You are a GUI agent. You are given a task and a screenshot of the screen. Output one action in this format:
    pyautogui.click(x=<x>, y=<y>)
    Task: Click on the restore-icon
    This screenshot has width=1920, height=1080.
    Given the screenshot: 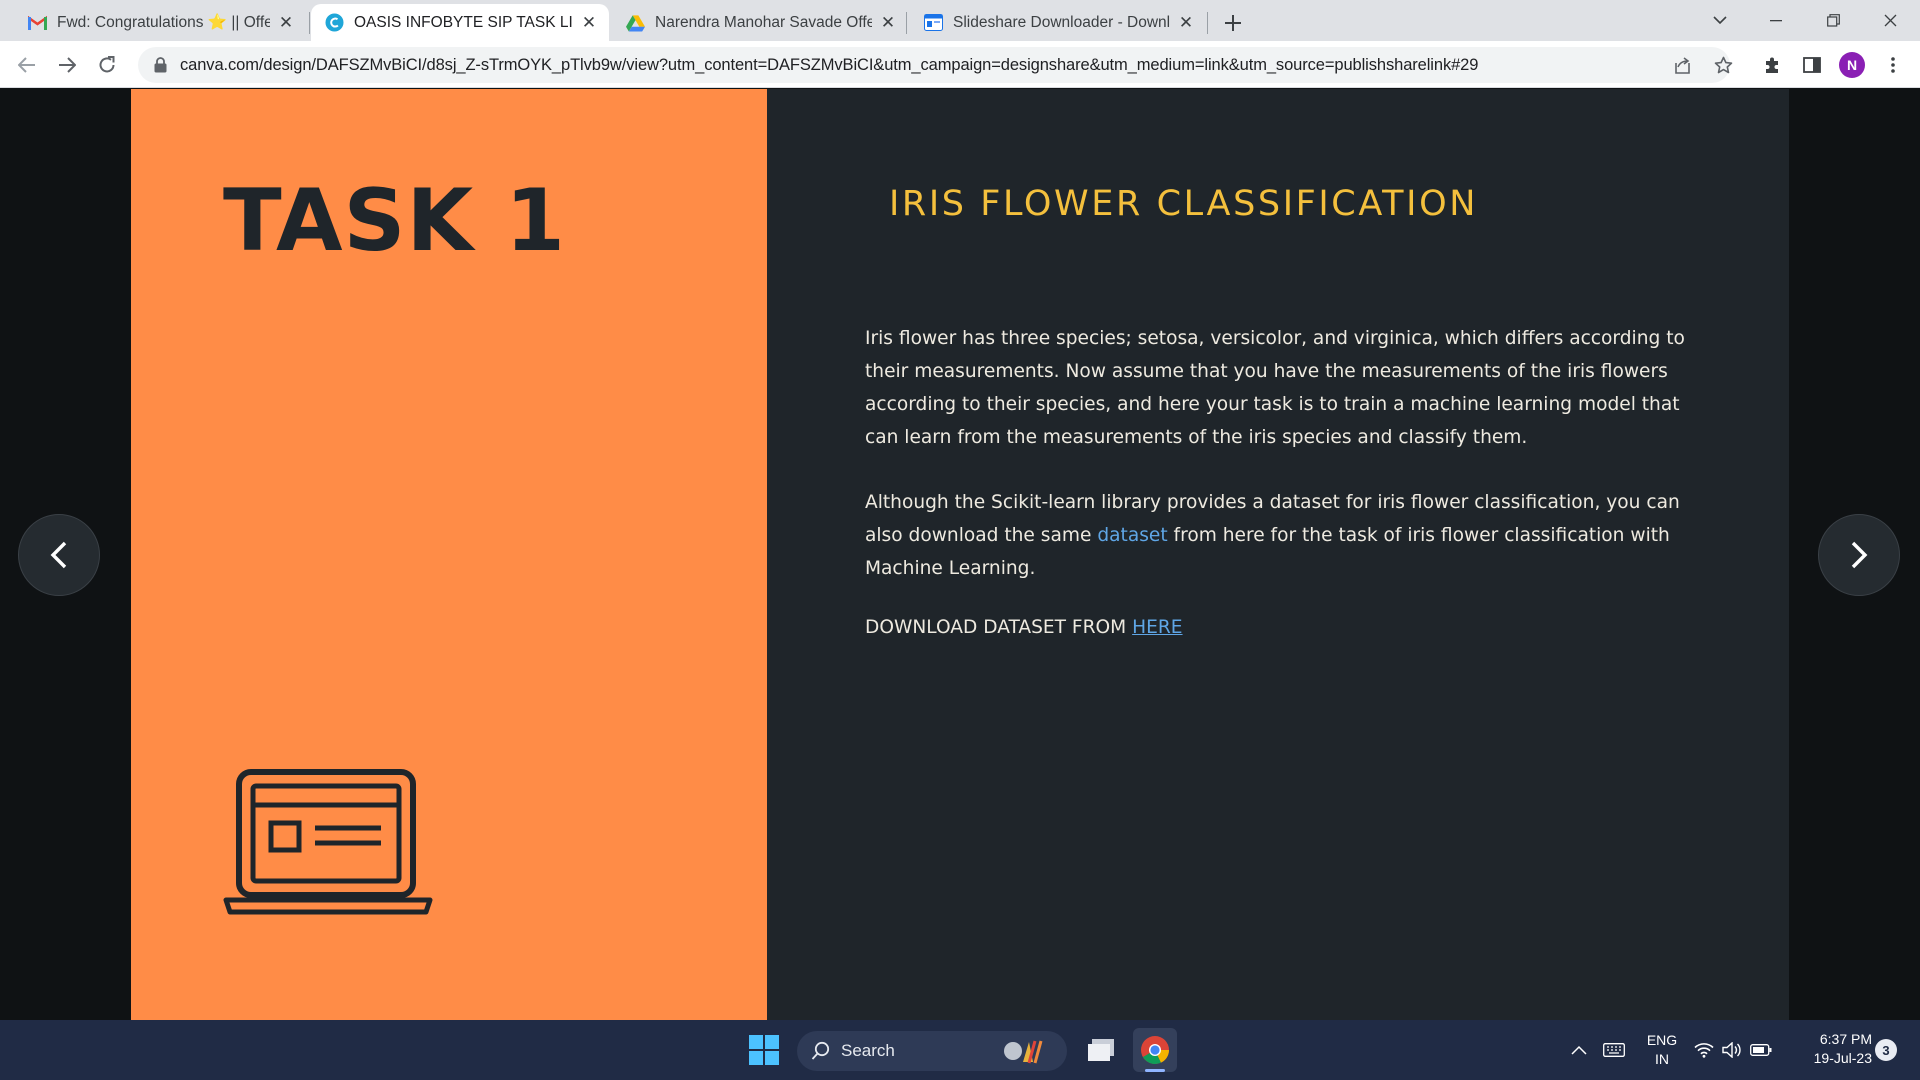 What is the action you would take?
    pyautogui.click(x=1833, y=20)
    